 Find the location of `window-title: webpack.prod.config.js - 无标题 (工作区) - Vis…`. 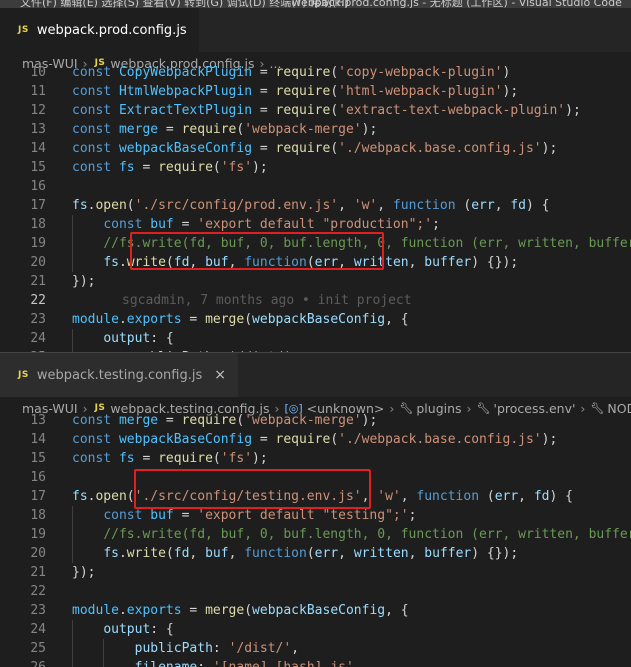

window-title: webpack.prod.config.js - 无标题 (工作区) - Vis… is located at coordinates (457, 4).